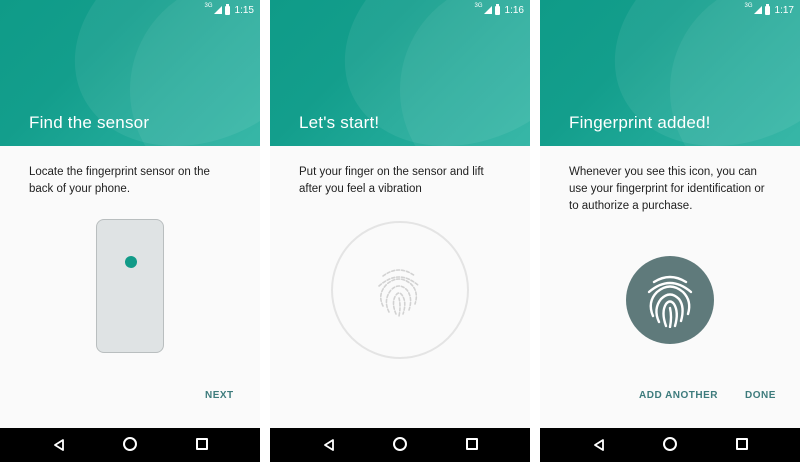  I want to click on status-time: 1:15, so click(244, 10).